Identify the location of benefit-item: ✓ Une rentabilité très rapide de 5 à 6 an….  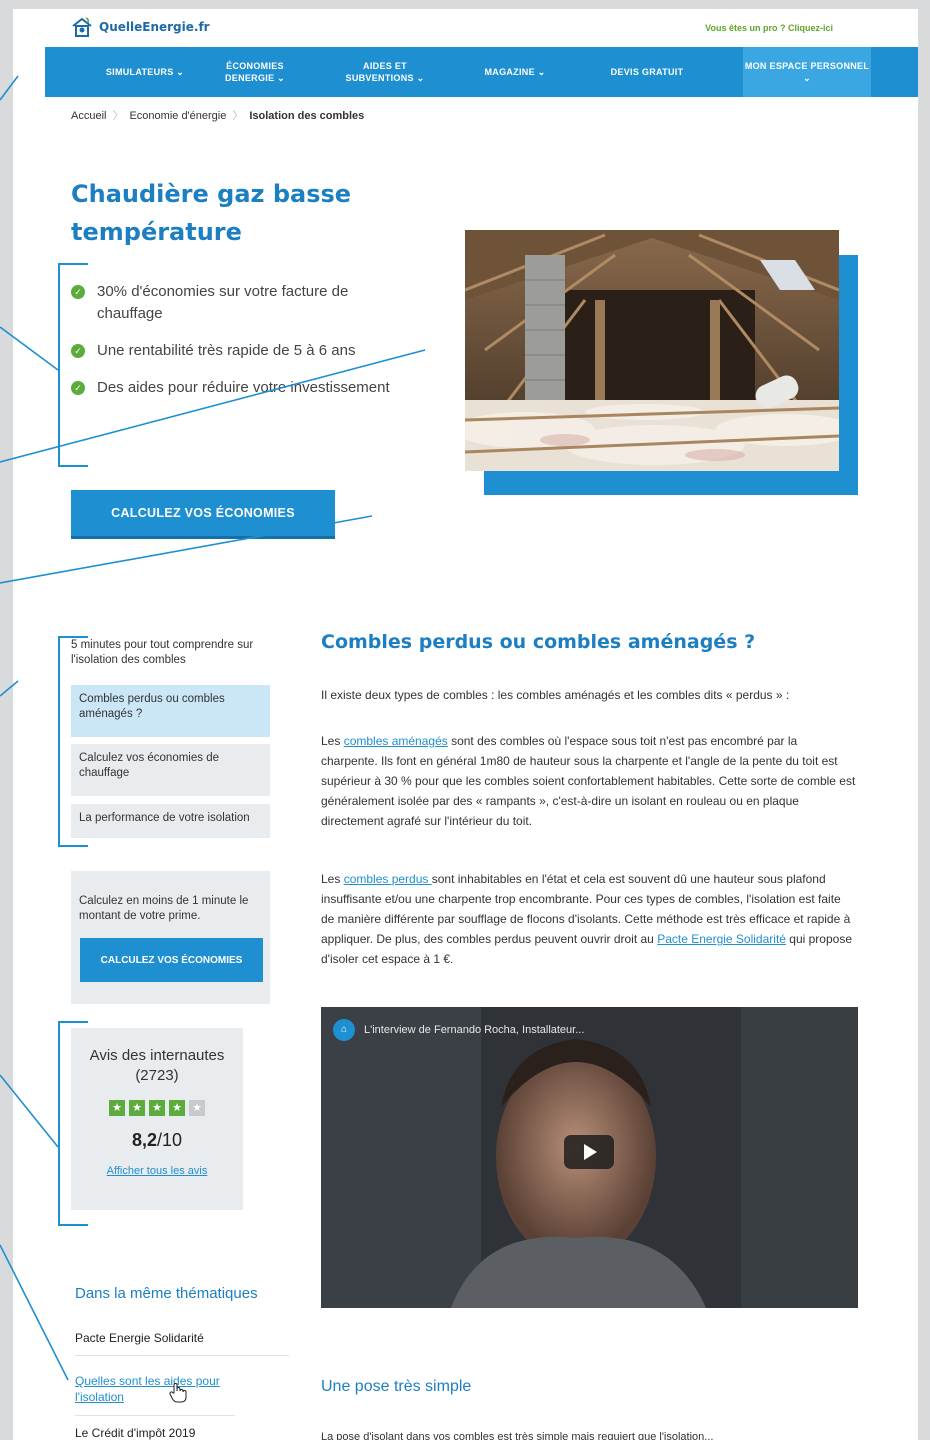
(231, 351).